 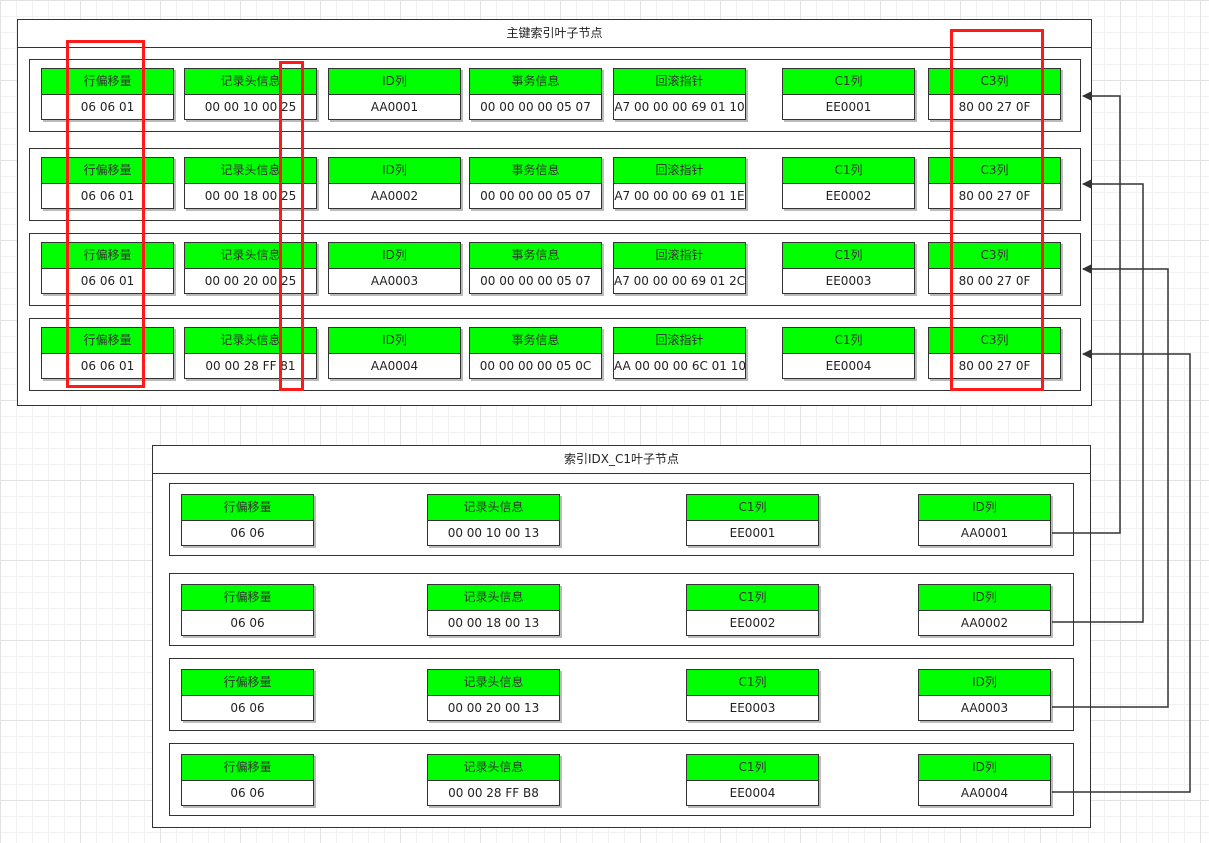 I want to click on highlight-row-offset-column, so click(x=105, y=214).